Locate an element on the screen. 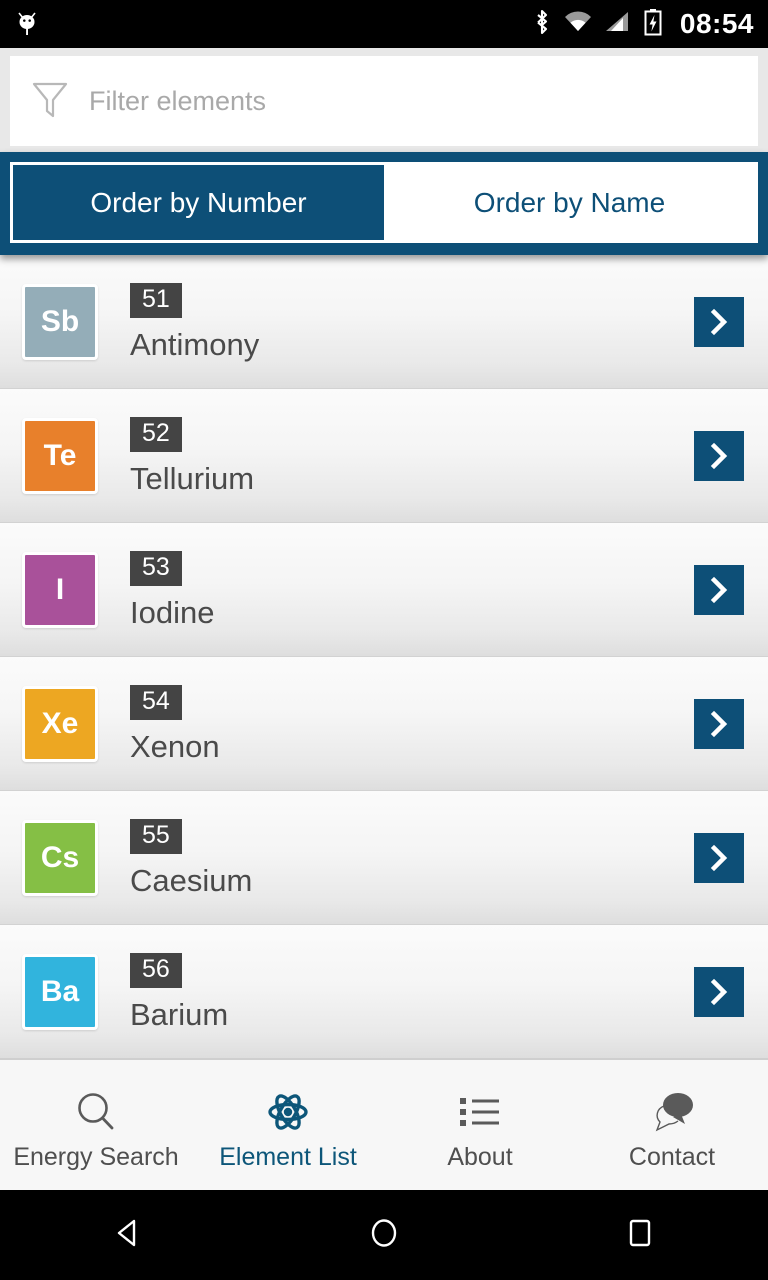 The height and width of the screenshot is (1280, 768). tab-order-by-number-label: Order by Number is located at coordinates (198, 202).